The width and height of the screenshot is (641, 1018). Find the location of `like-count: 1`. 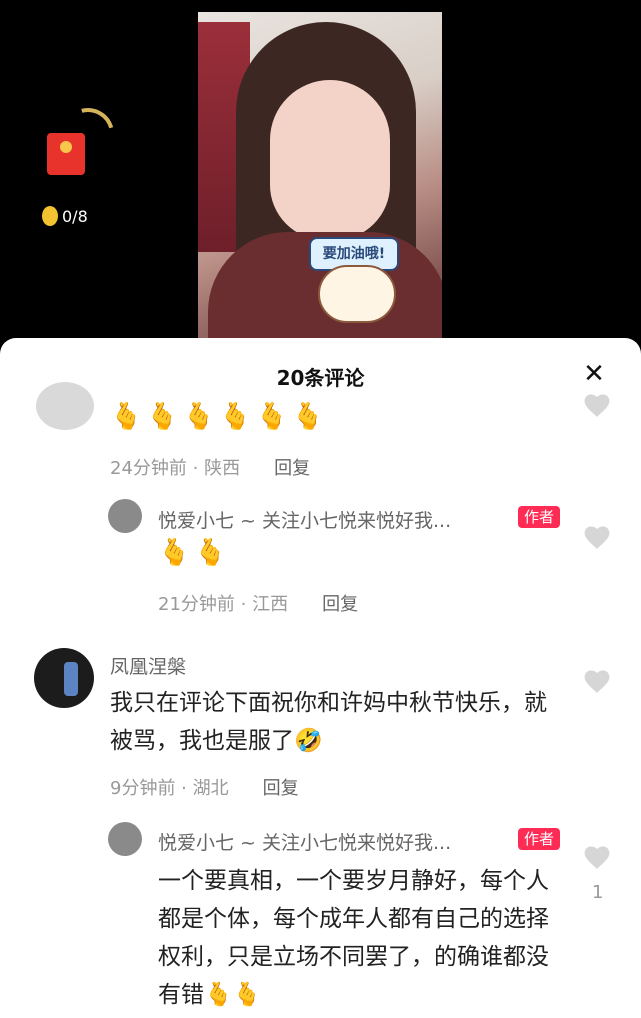

like-count: 1 is located at coordinates (598, 892).